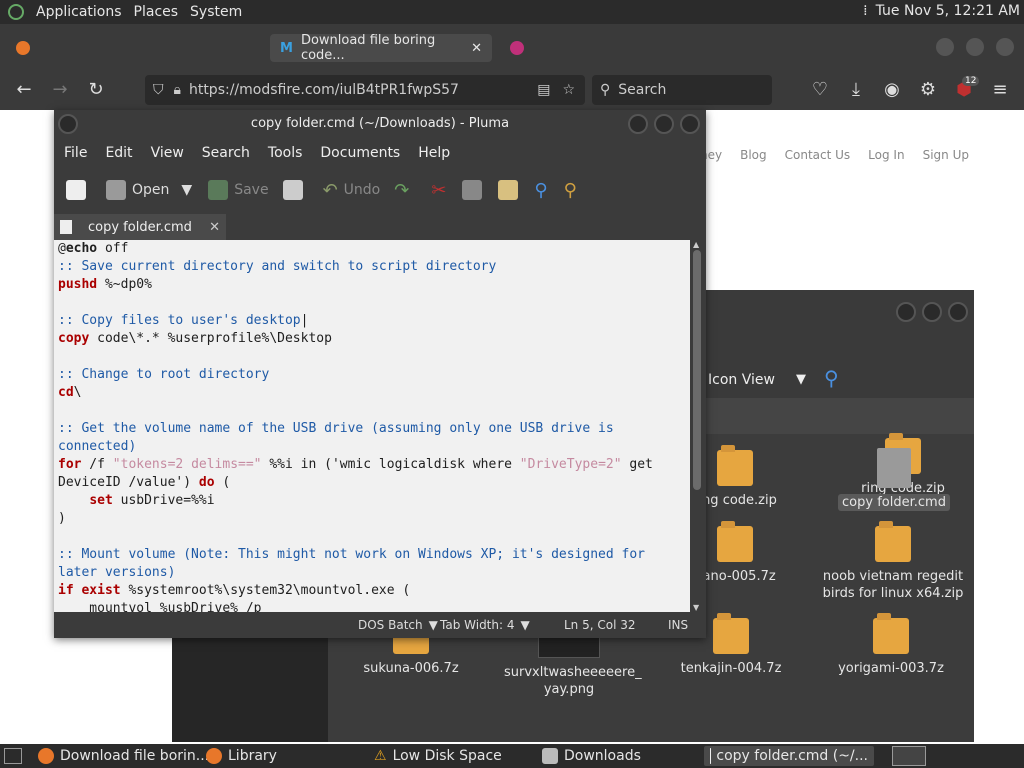  Describe the element at coordinates (241, 756) in the screenshot. I see `taskbar-item-library: Library` at that location.